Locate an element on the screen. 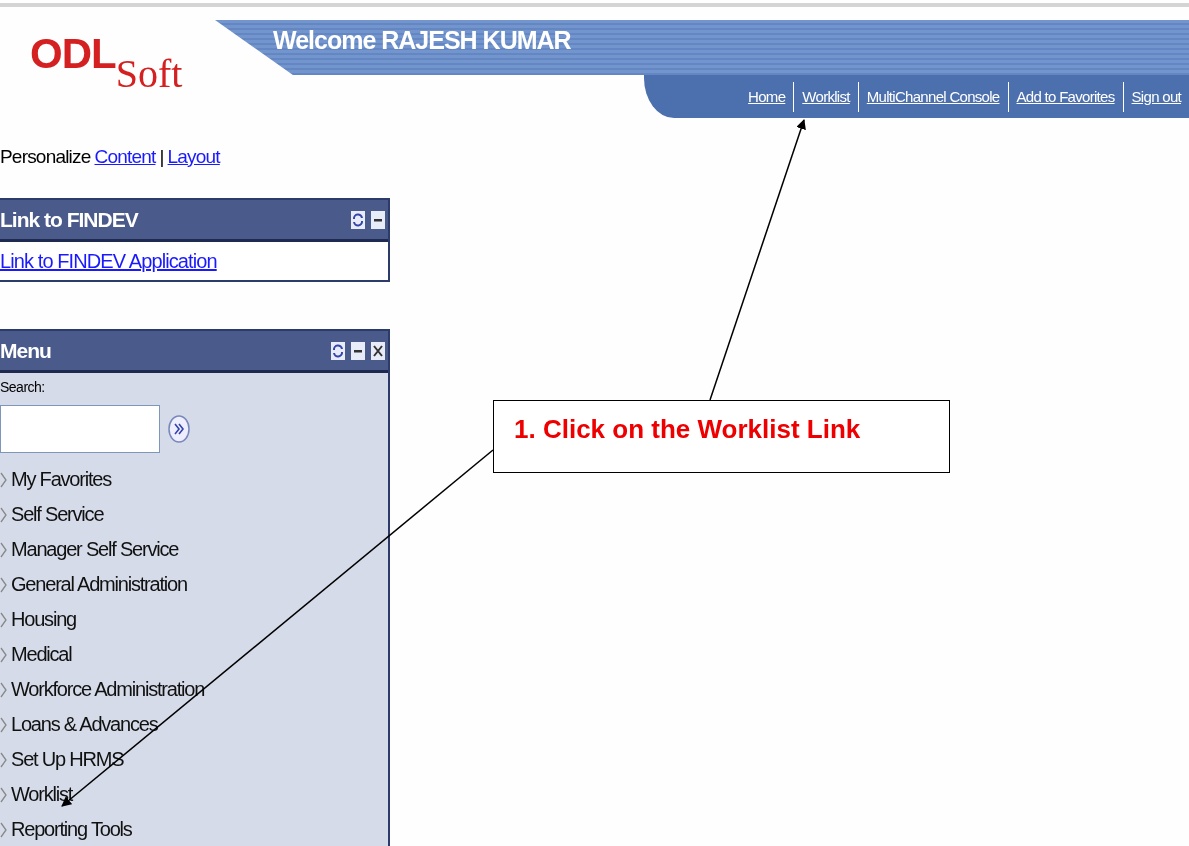 This screenshot has height=846, width=1189. menu-item: Self Service is located at coordinates (57, 514).